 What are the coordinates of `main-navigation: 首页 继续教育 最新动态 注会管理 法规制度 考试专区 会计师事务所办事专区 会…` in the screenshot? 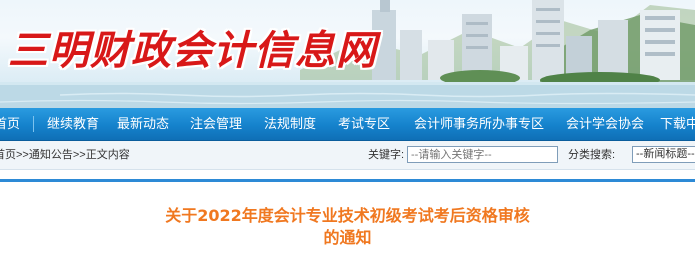 It's located at (347, 124).